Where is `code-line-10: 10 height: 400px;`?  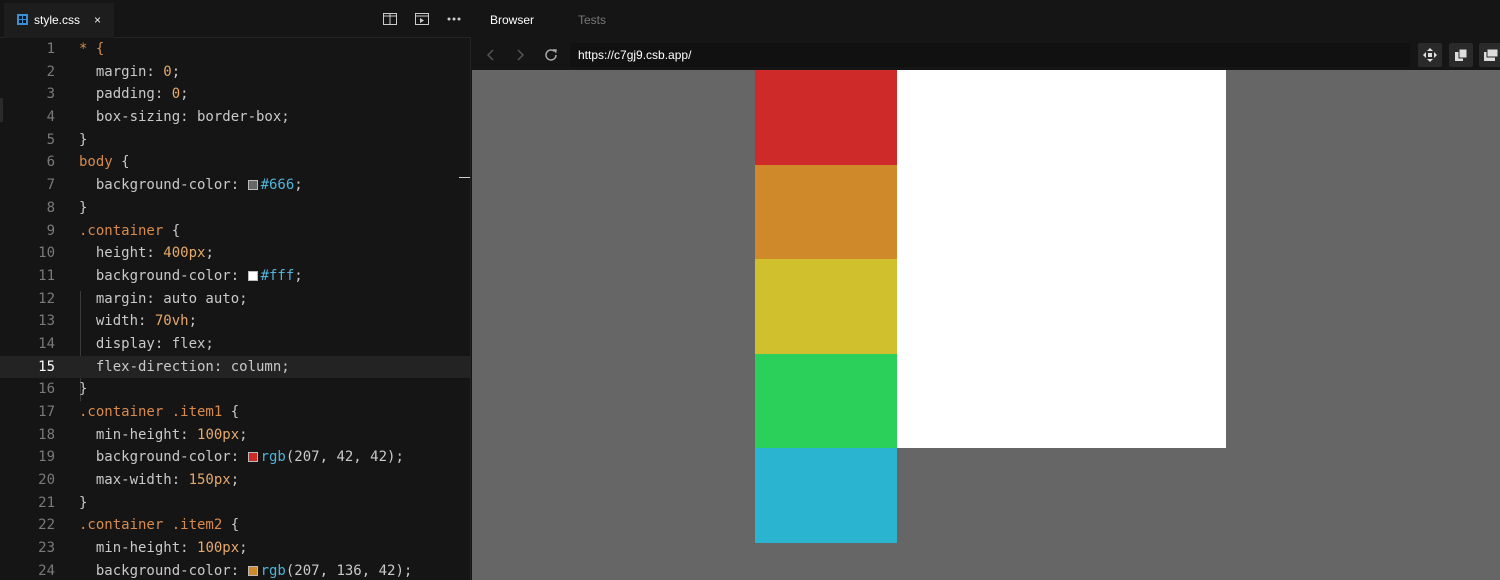
code-line-10: 10 height: 400px; is located at coordinates (235, 253).